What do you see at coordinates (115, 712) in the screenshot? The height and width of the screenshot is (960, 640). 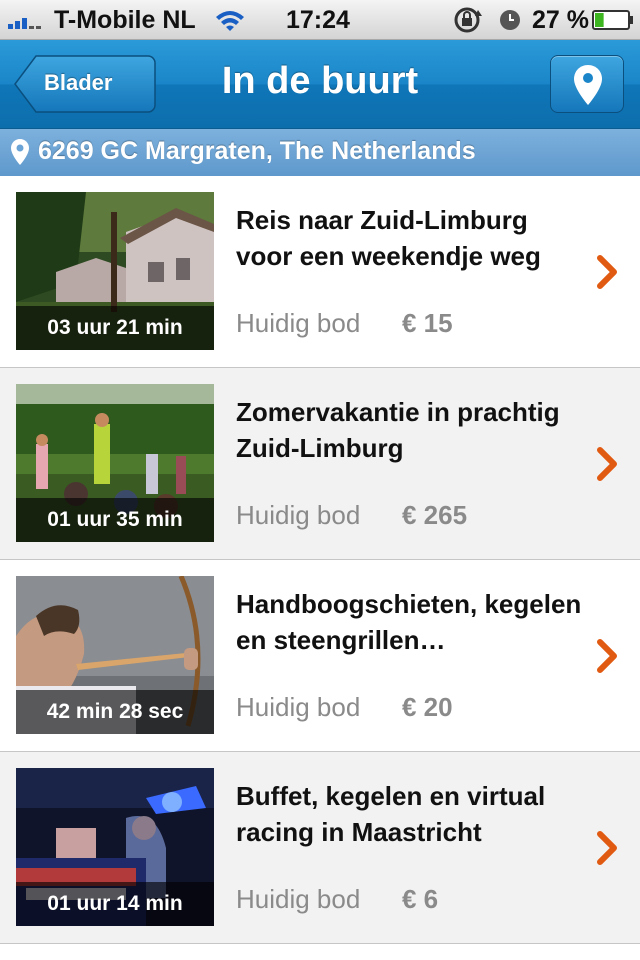 I see `time-remaining: 42 min 28 sec` at bounding box center [115, 712].